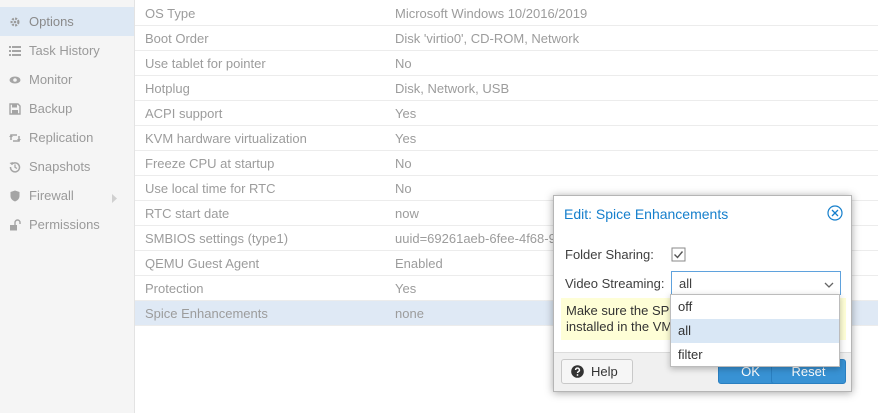 This screenshot has width=878, height=413. Describe the element at coordinates (210, 163) in the screenshot. I see `option-key: Freeze CPU at startup` at that location.